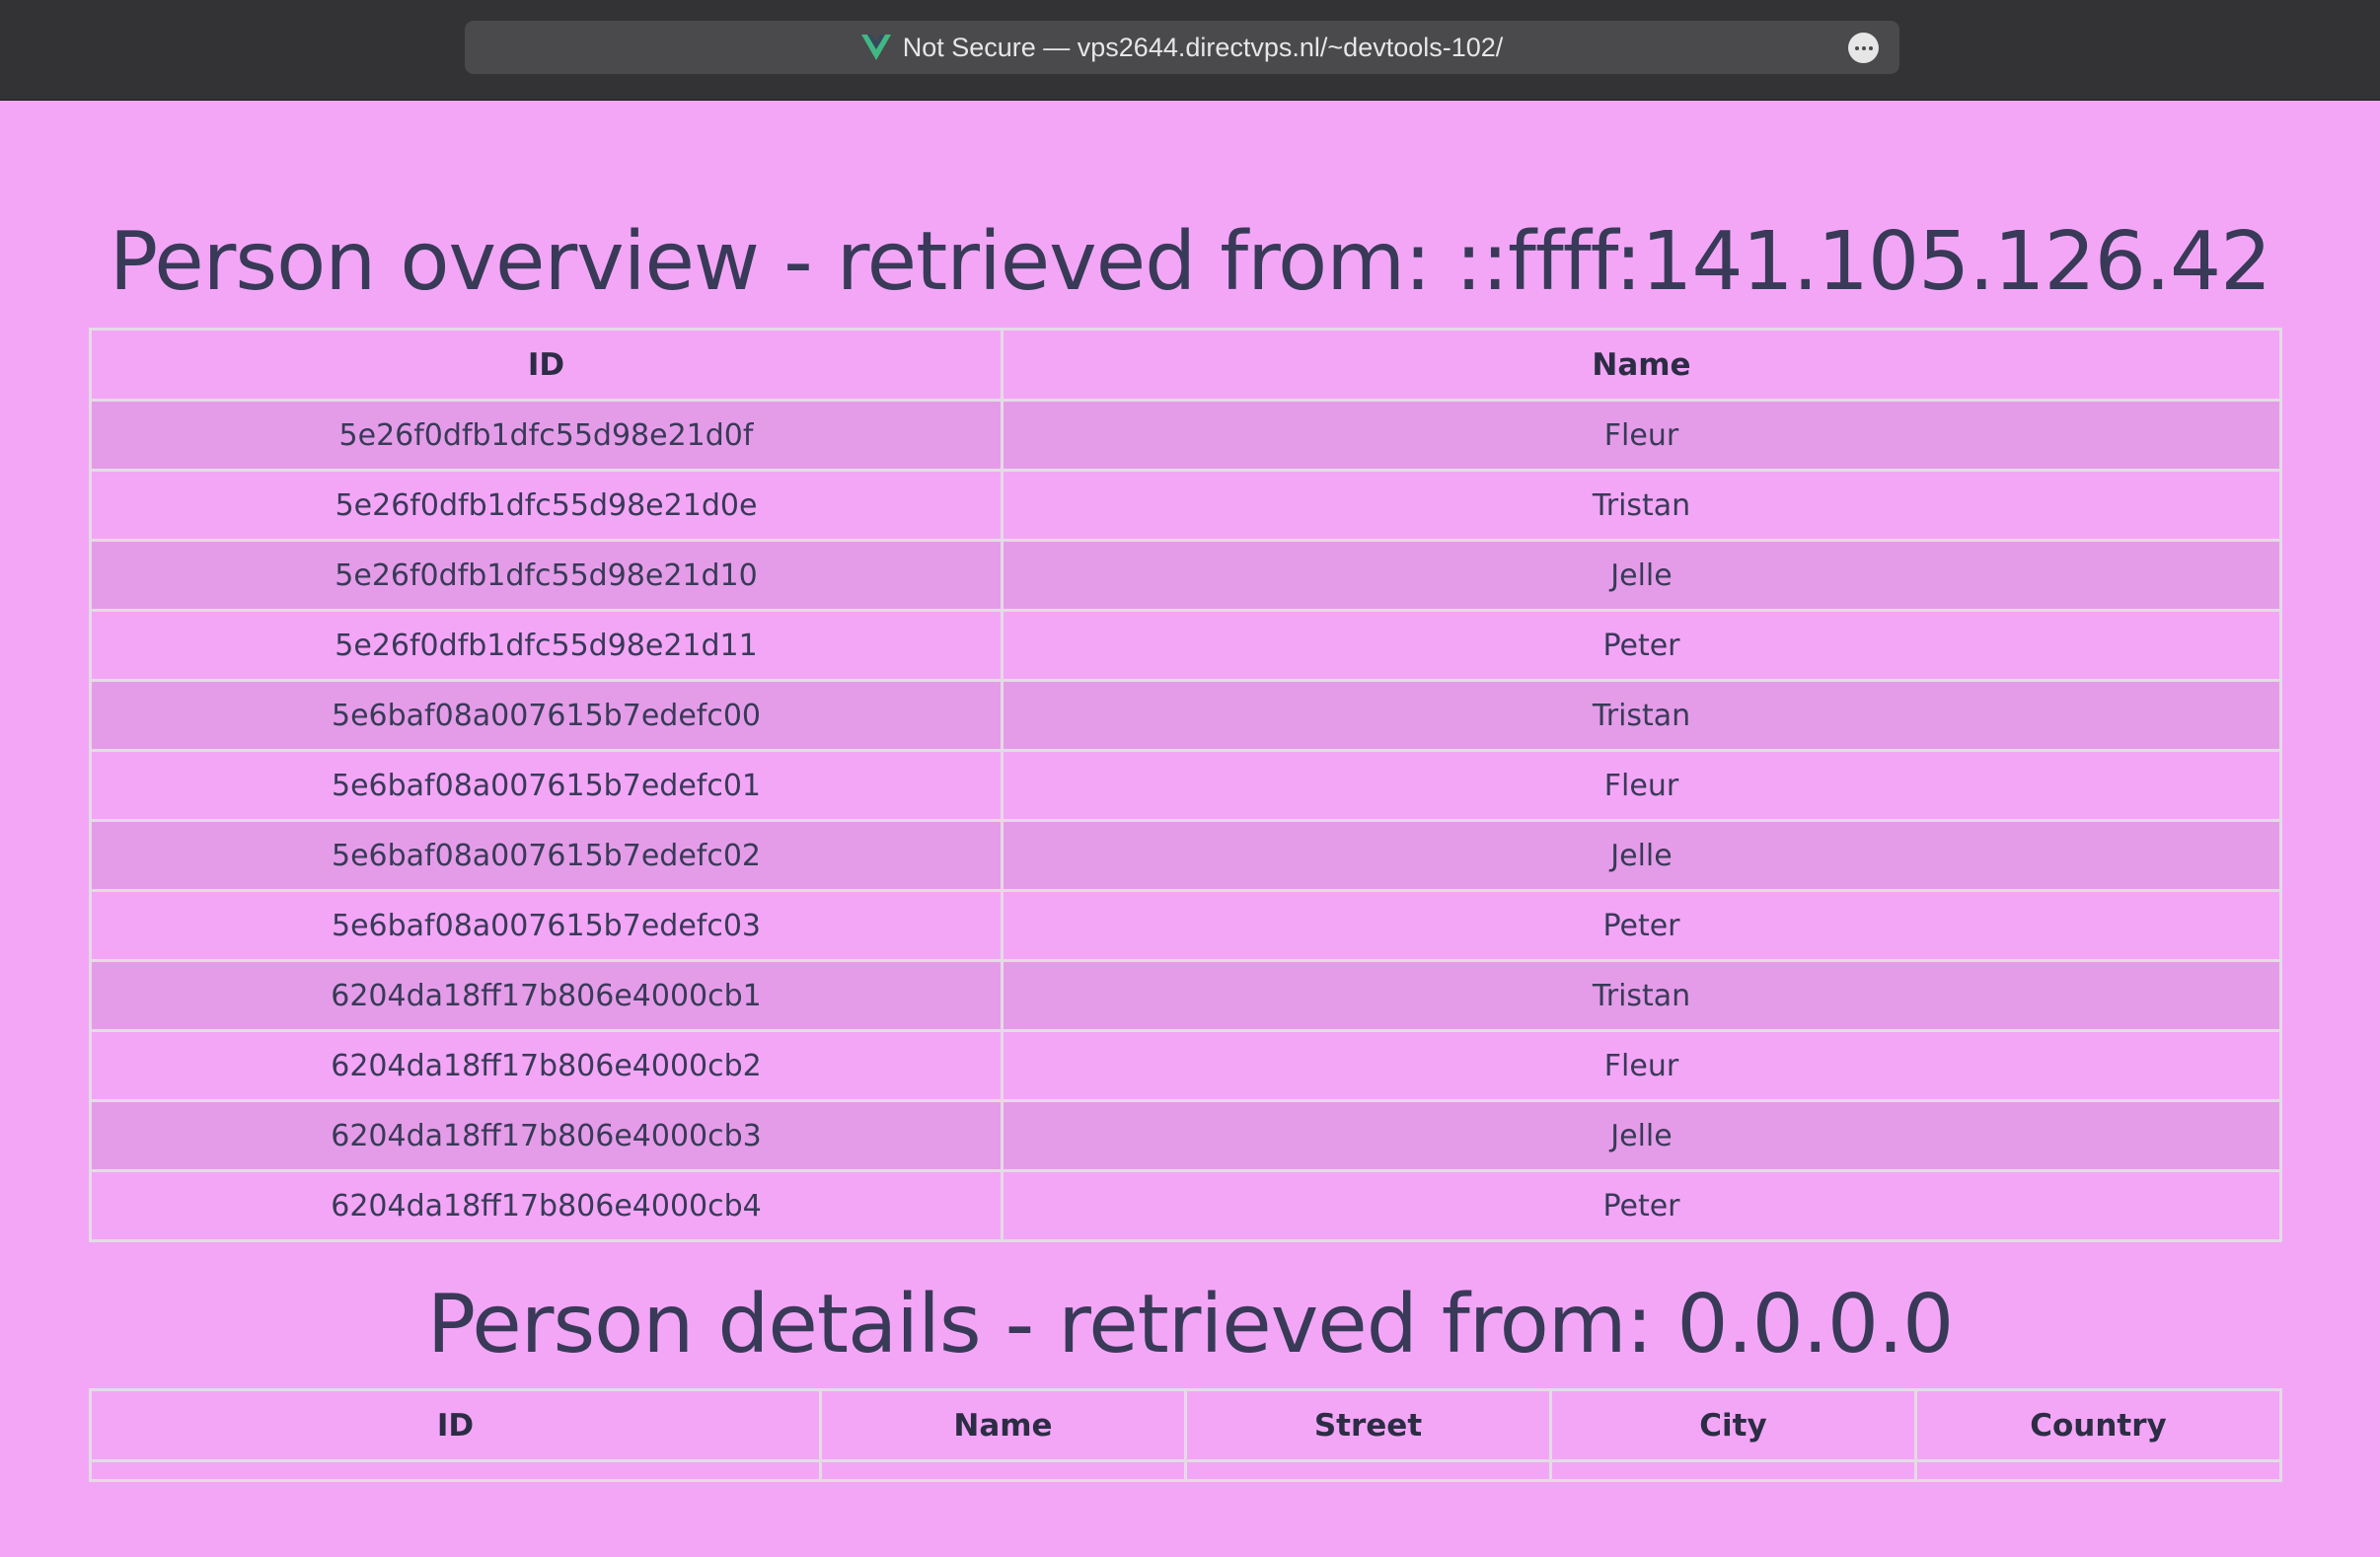 This screenshot has width=2380, height=1557. Describe the element at coordinates (1733, 1470) in the screenshot. I see `cell-city` at that location.